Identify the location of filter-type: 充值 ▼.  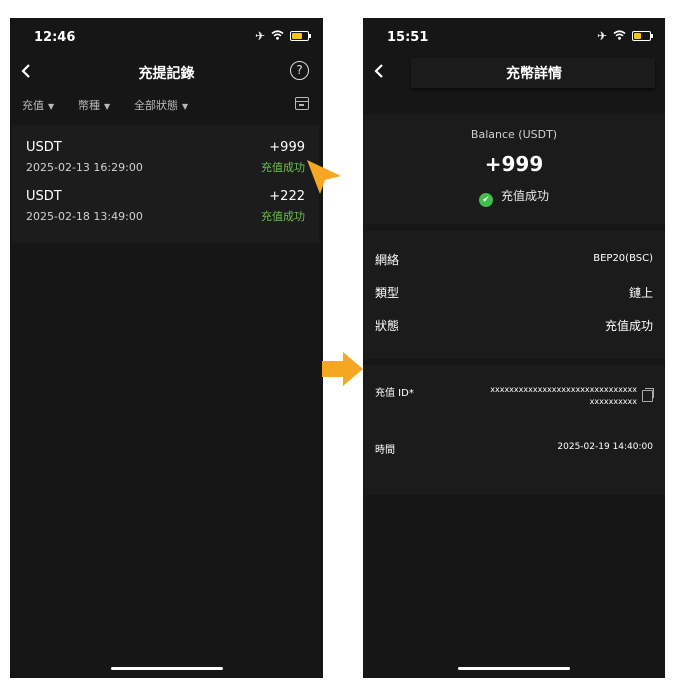
(38, 105).